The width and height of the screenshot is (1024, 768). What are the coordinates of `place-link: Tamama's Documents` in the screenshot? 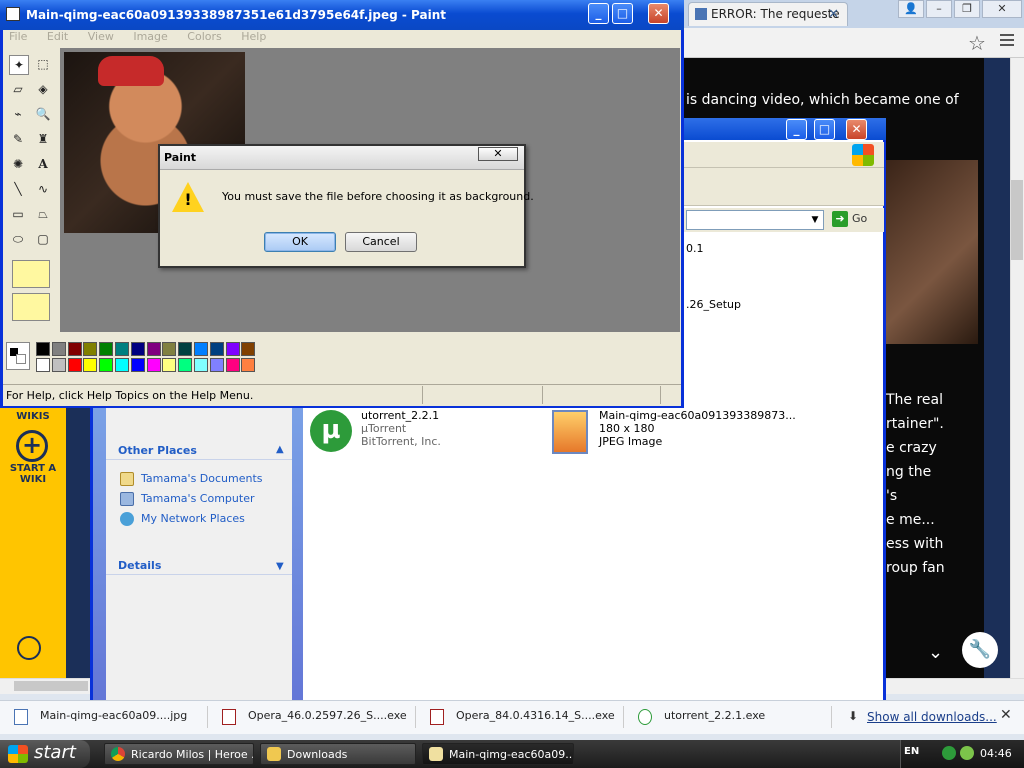 It's located at (202, 478).